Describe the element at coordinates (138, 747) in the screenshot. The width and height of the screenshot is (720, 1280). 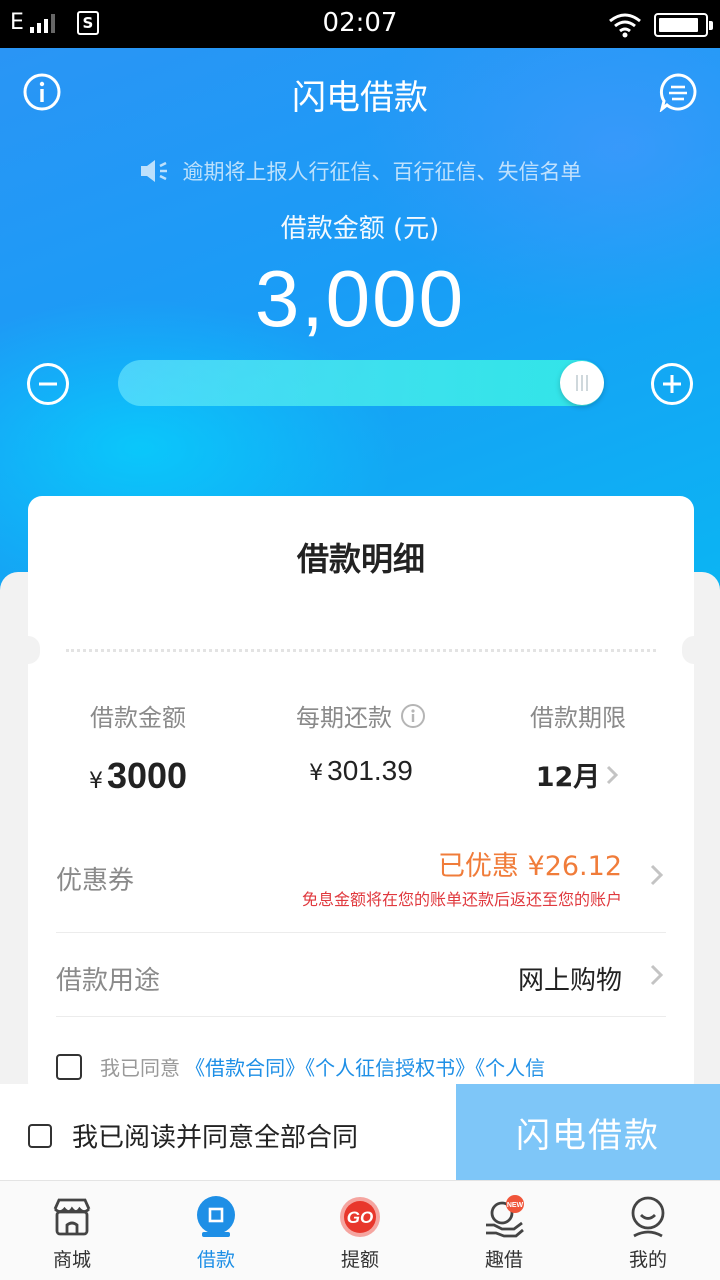
I see `loan-amount-column: 借款金额 ¥ 3000` at that location.